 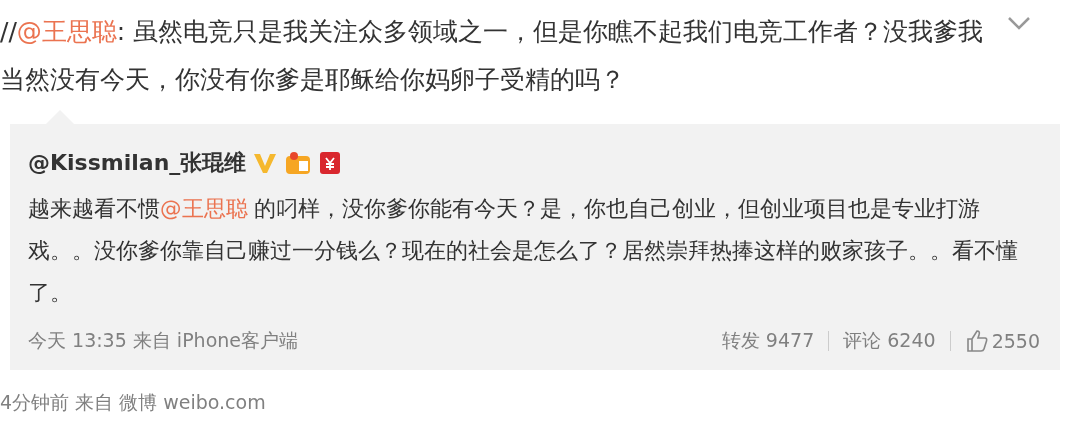 What do you see at coordinates (298, 163) in the screenshot?
I see `badge-icon` at bounding box center [298, 163].